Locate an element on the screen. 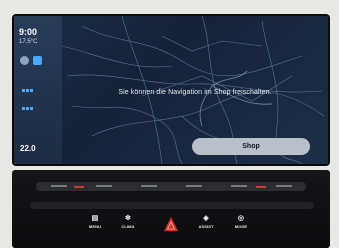  clima-label: CLIMA is located at coordinates (128, 226).